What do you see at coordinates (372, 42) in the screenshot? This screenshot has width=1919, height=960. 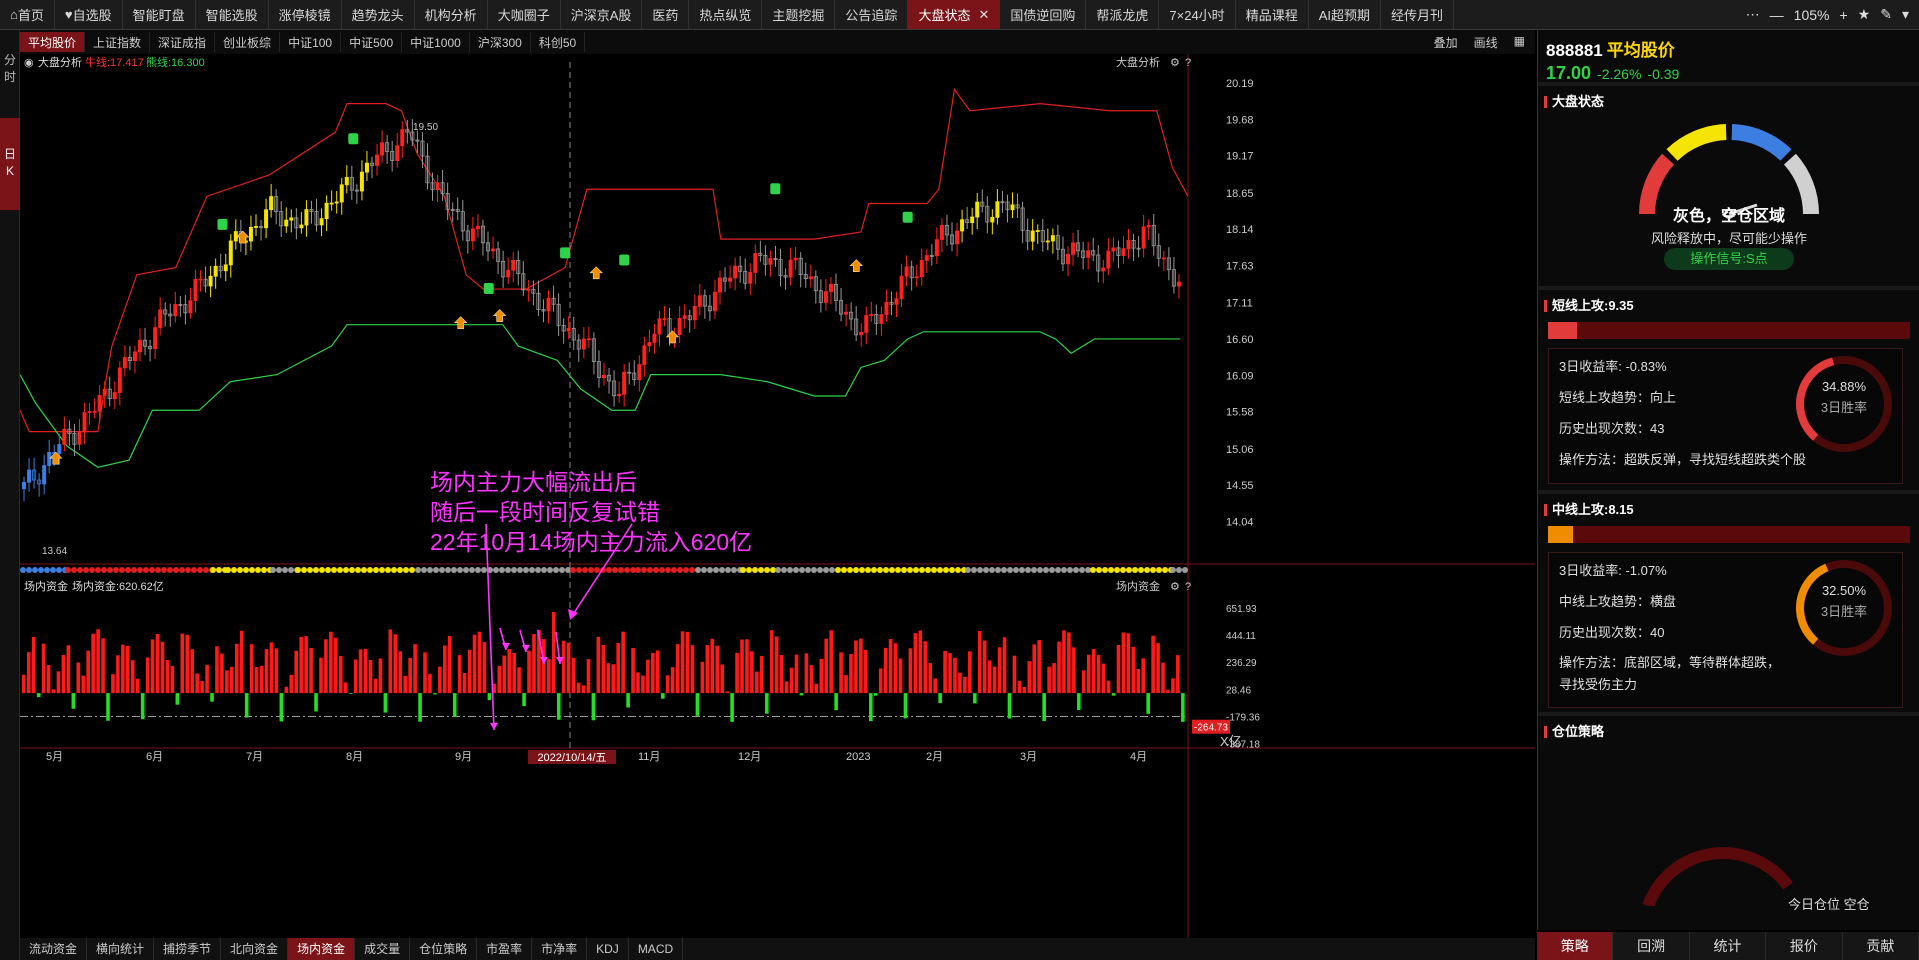 I see `index-tab-5: 中证500` at bounding box center [372, 42].